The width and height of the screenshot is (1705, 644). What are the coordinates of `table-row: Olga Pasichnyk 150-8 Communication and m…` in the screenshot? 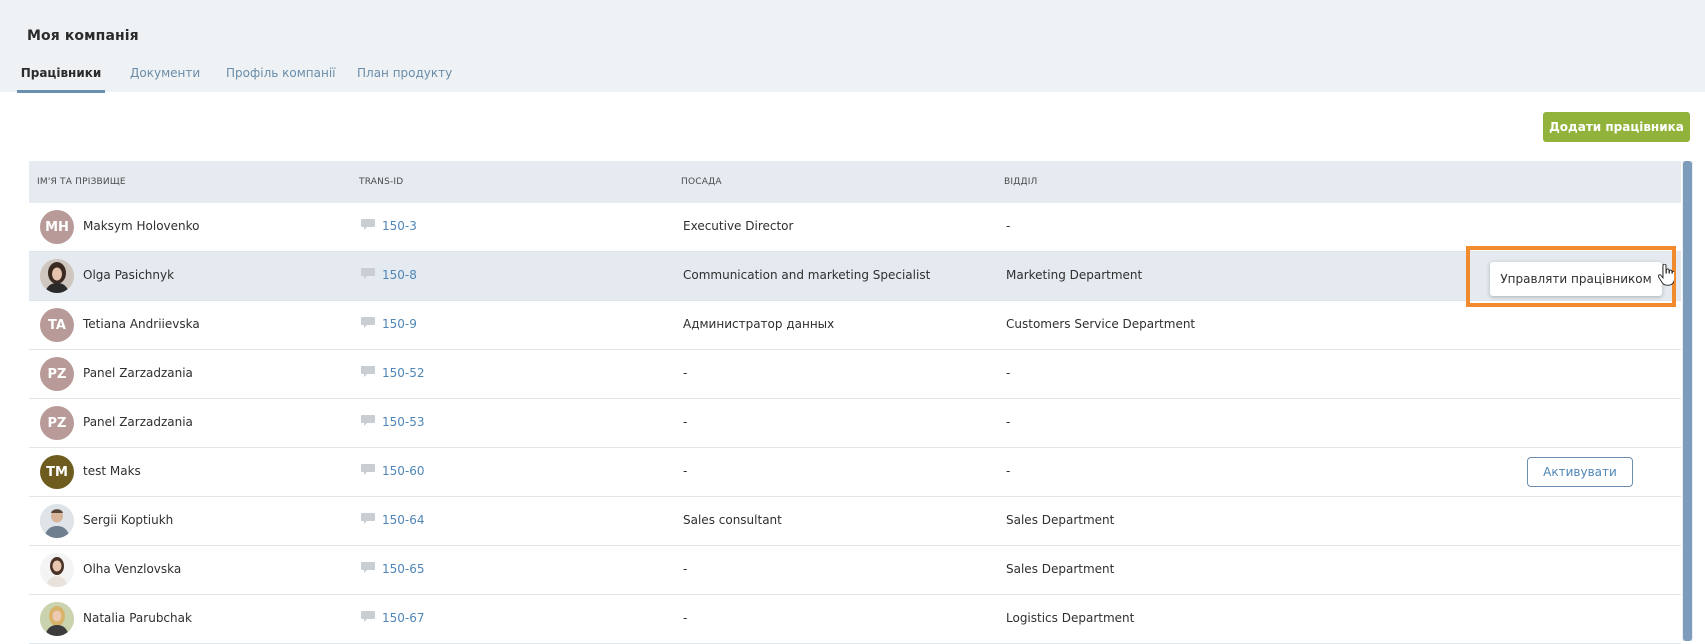 It's located at (855, 276).